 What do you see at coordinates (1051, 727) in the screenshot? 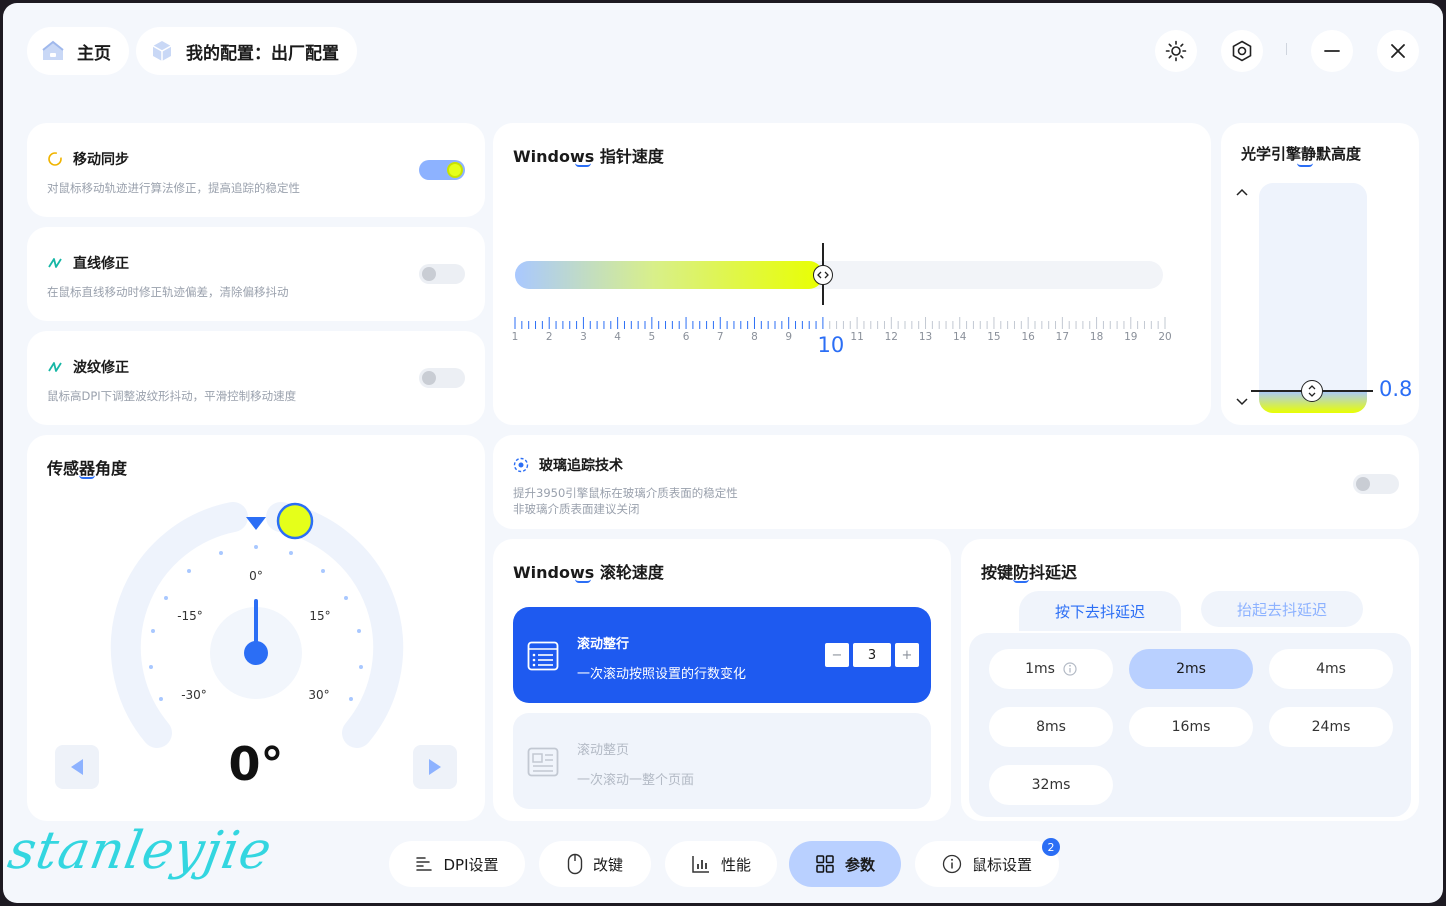
I see `debounce-option-8ms: 8ms` at bounding box center [1051, 727].